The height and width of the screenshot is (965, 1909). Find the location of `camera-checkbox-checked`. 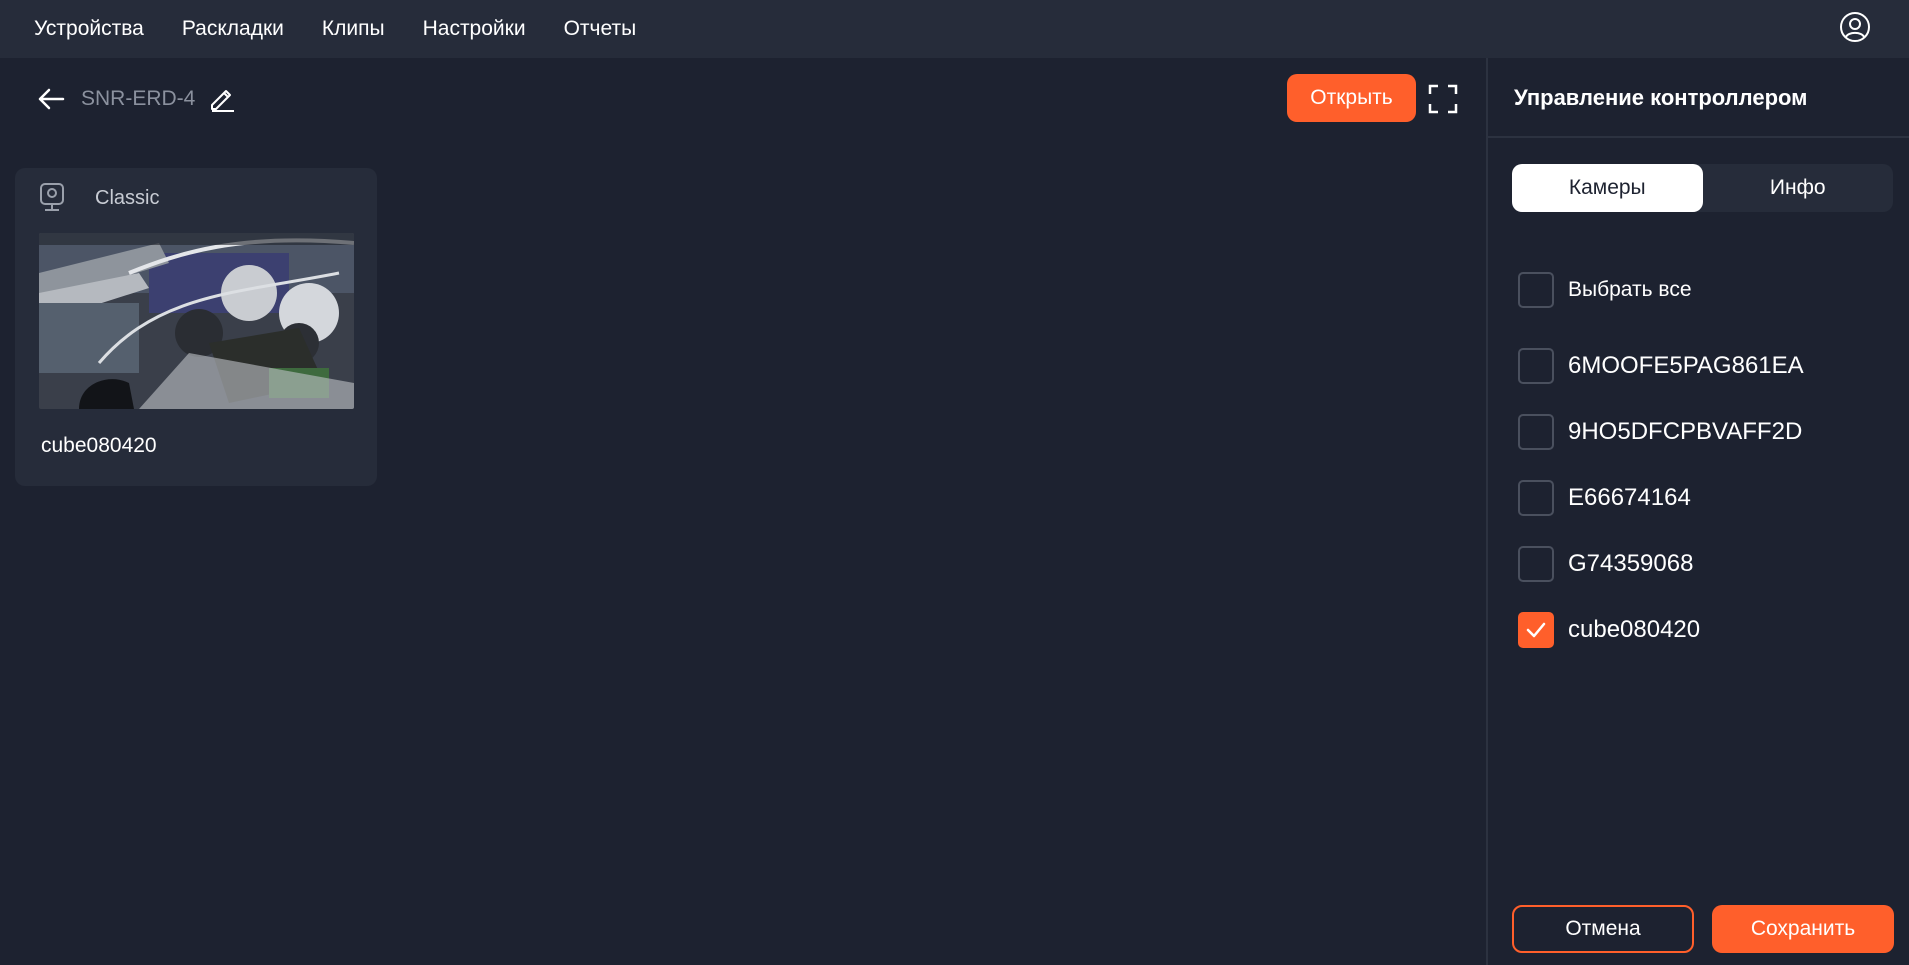

camera-checkbox-checked is located at coordinates (1536, 630).